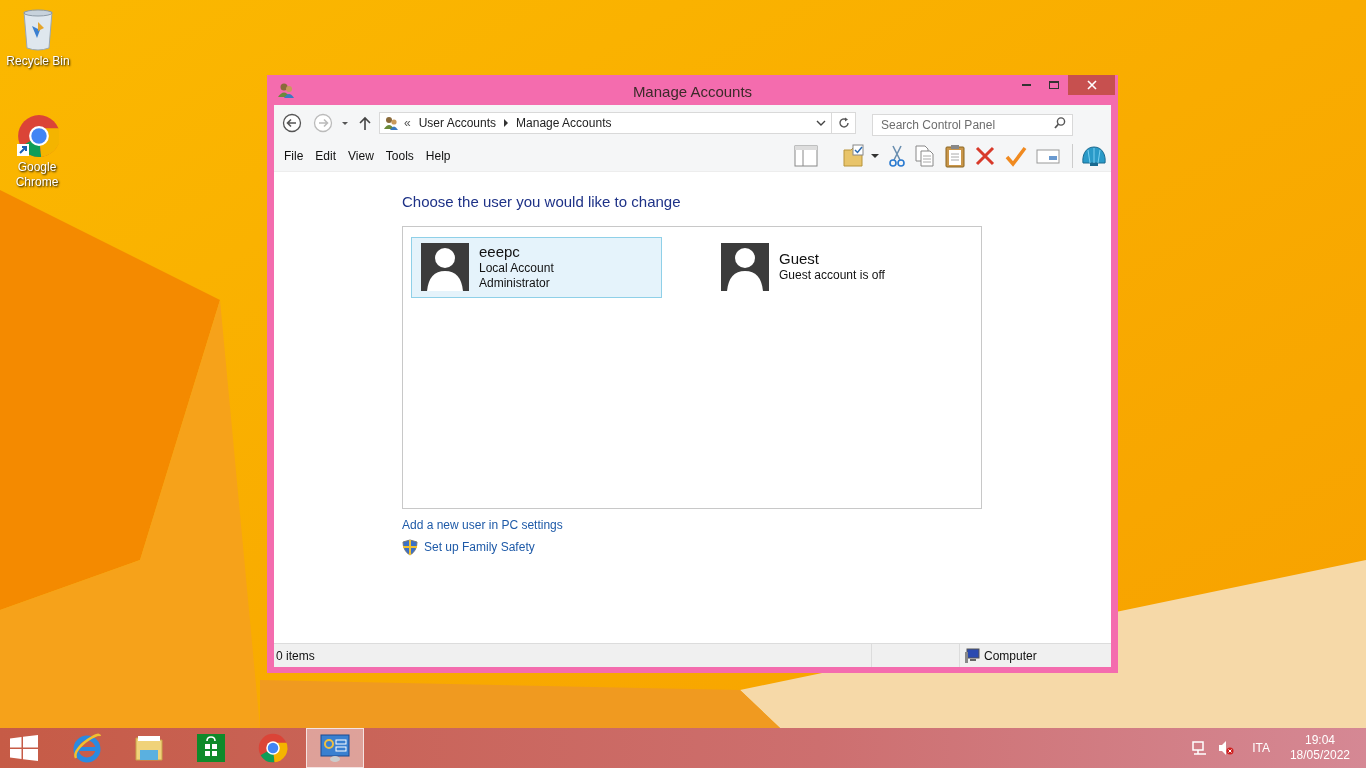  I want to click on search-field: Search Control Panel, so click(972, 124).